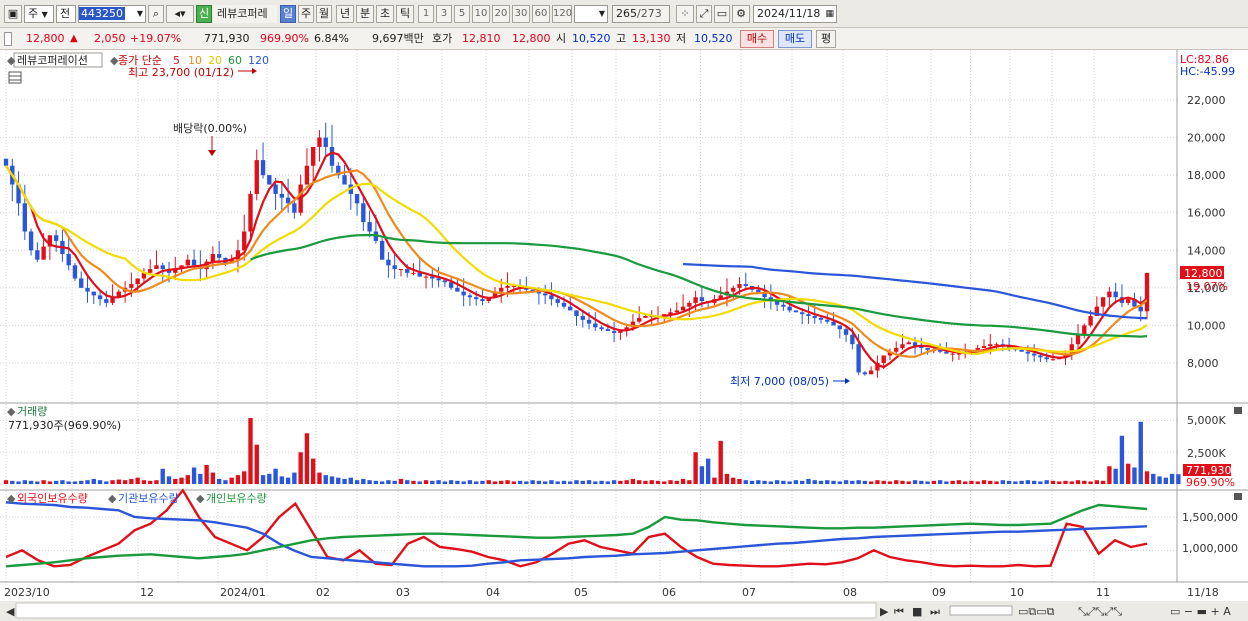  What do you see at coordinates (757, 39) in the screenshot?
I see `buy-button: 매수` at bounding box center [757, 39].